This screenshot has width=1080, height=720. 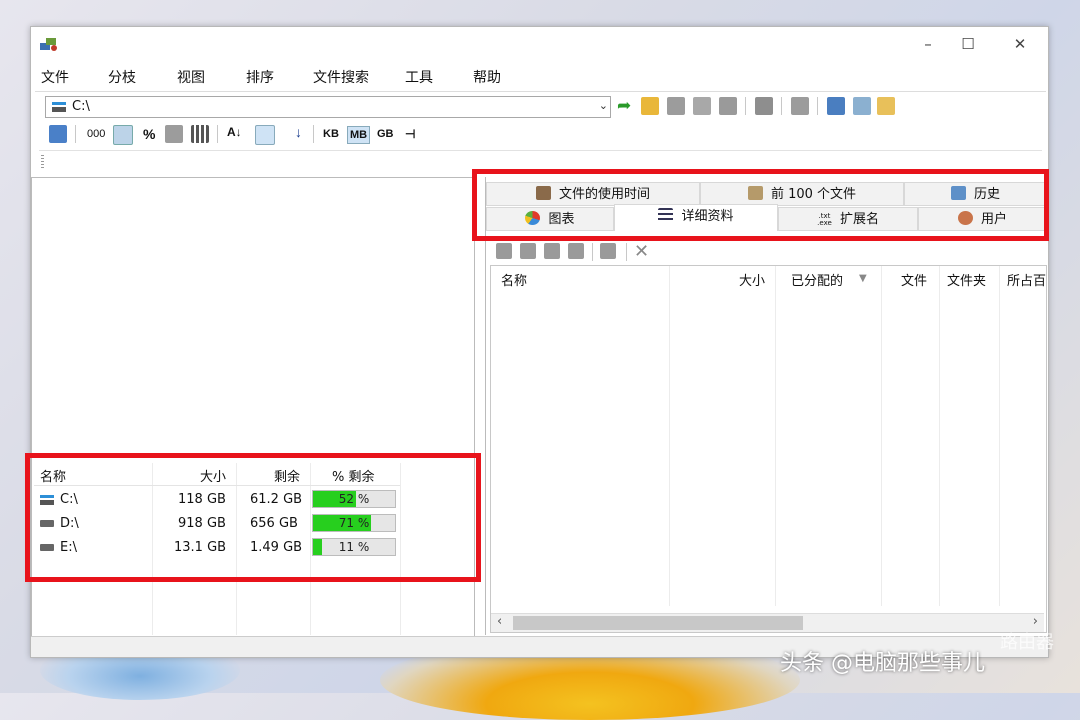 What do you see at coordinates (341, 77) in the screenshot?
I see `menu-file-search: 文件搜索` at bounding box center [341, 77].